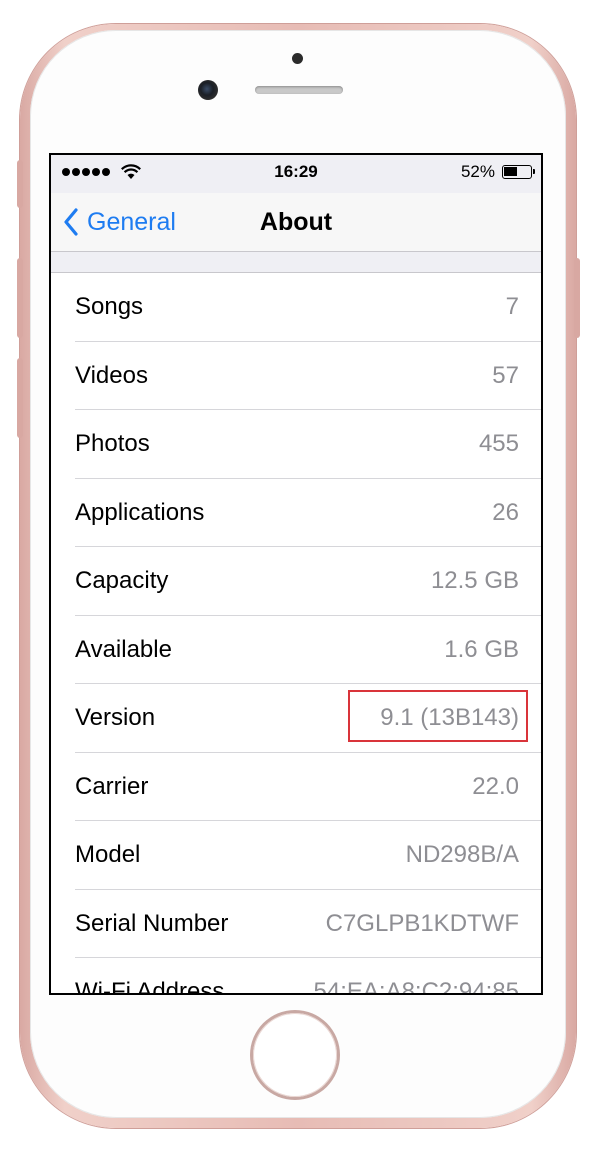  I want to click on page-title: About, so click(296, 222).